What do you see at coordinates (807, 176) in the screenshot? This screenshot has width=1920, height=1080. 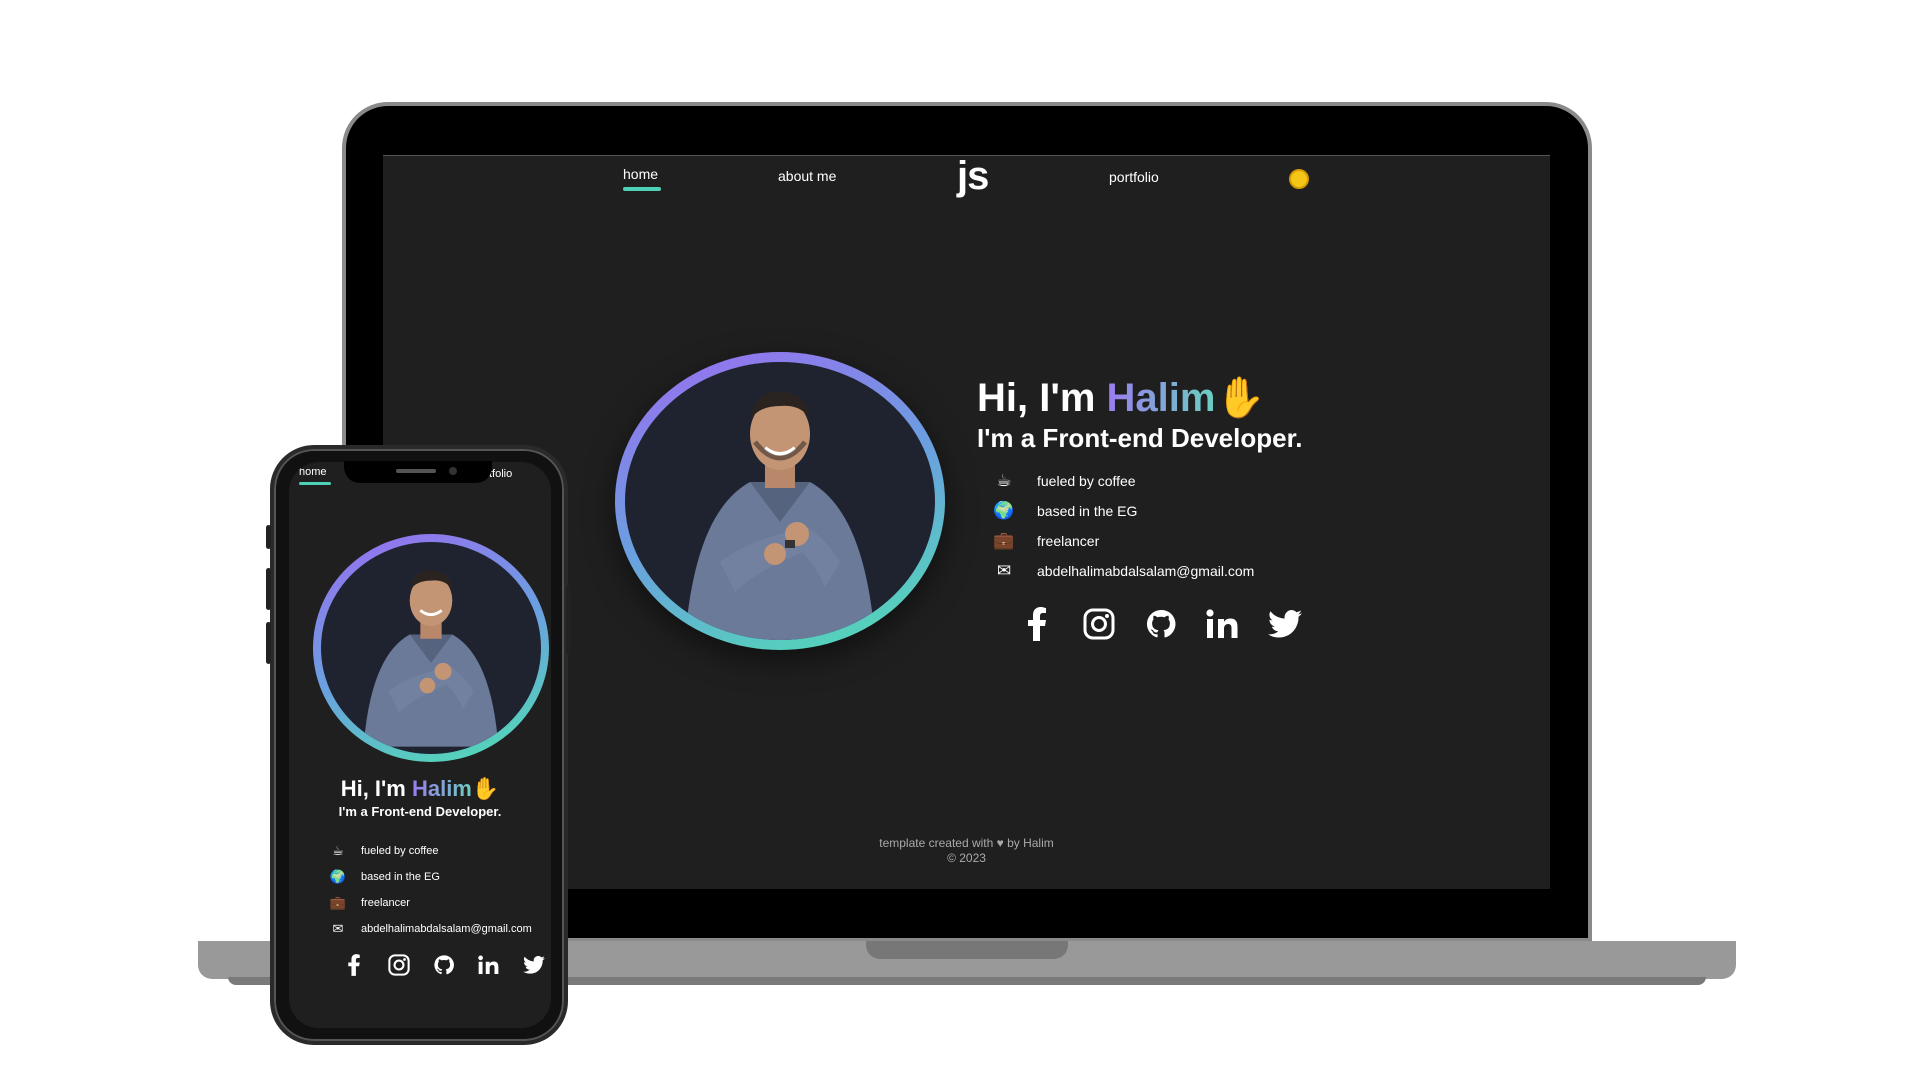 I see `nav-about-me: about me` at bounding box center [807, 176].